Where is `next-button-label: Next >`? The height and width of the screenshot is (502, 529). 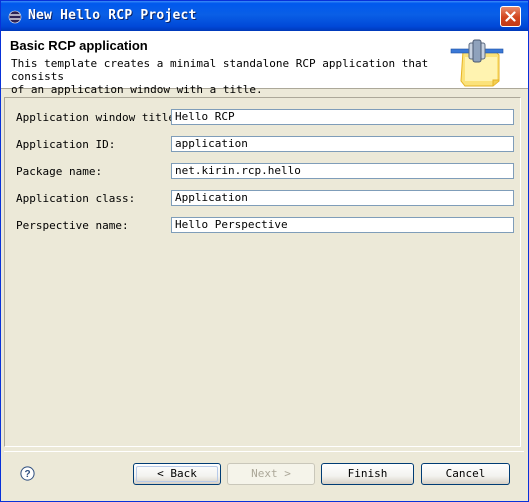 next-button-label: Next > is located at coordinates (271, 473).